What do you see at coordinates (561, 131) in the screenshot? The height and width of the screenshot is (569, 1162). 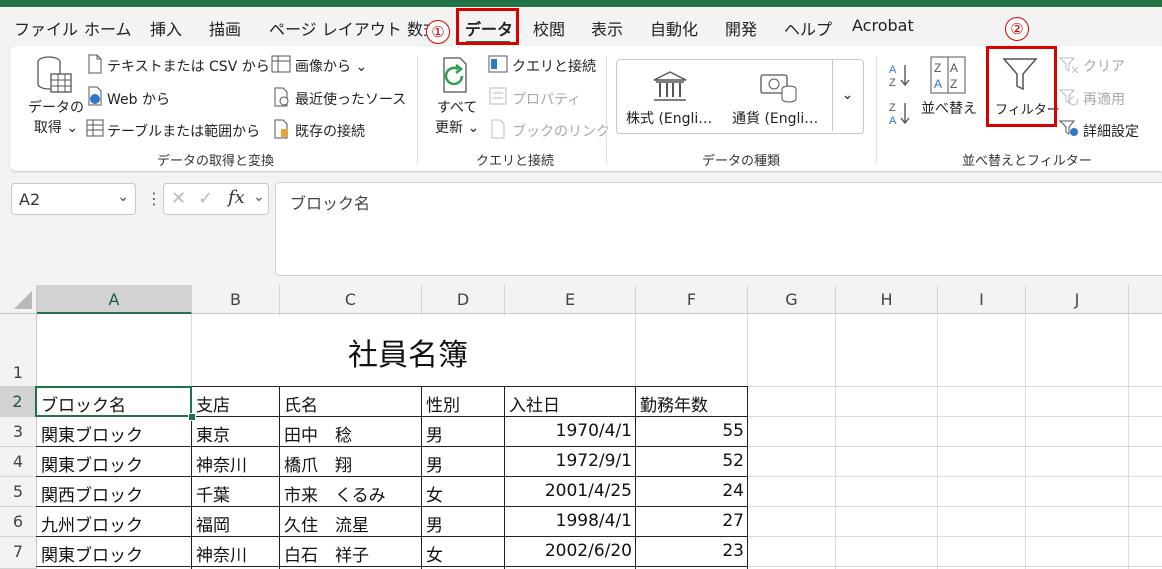 I see `edit-links-button: ブックのリンク` at bounding box center [561, 131].